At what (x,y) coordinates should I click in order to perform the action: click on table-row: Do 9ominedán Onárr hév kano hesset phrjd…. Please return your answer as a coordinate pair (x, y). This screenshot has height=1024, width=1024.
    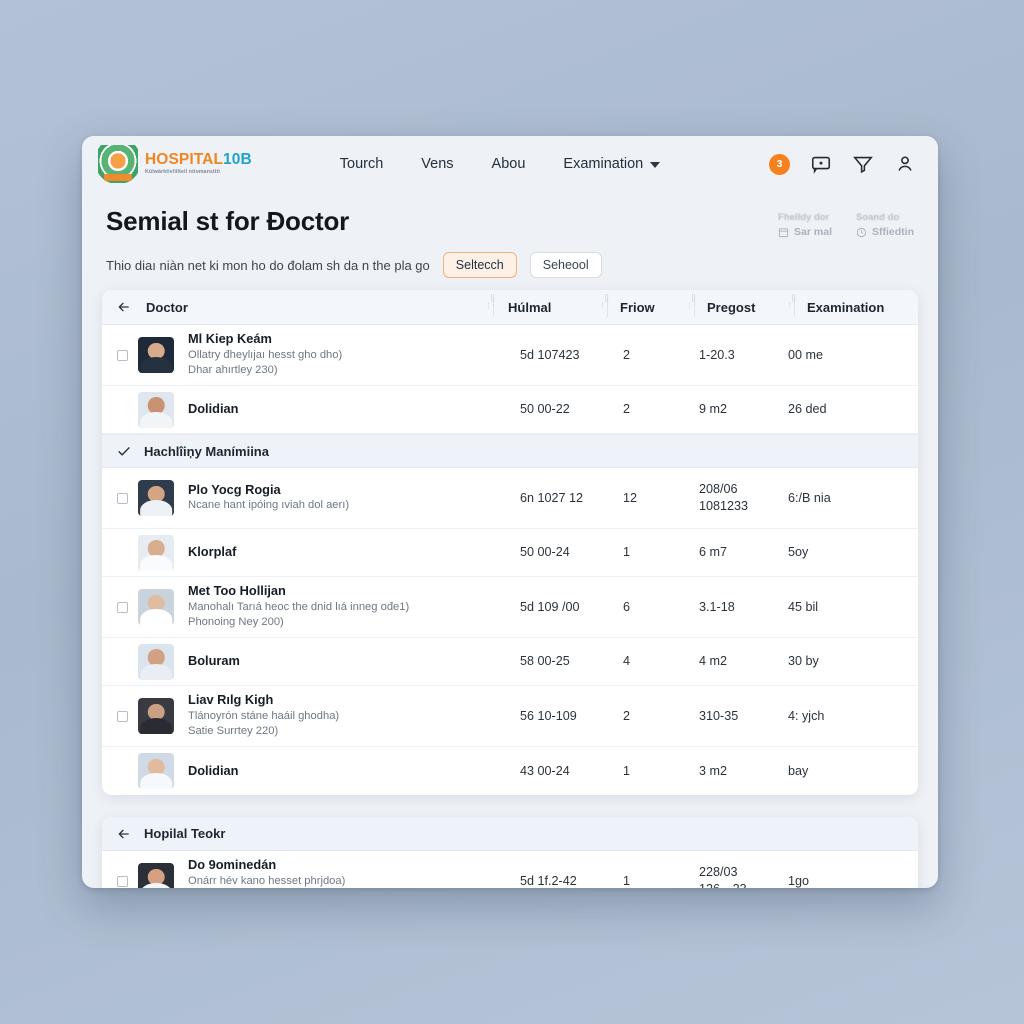
    Looking at the image, I should click on (510, 869).